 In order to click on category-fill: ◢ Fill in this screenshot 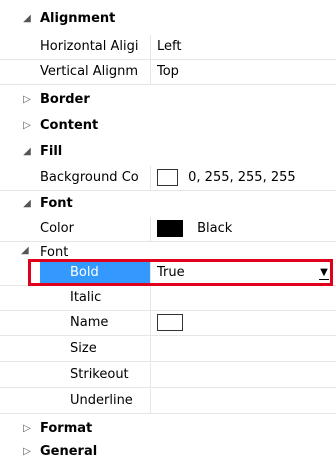, I will do `click(168, 153)`.